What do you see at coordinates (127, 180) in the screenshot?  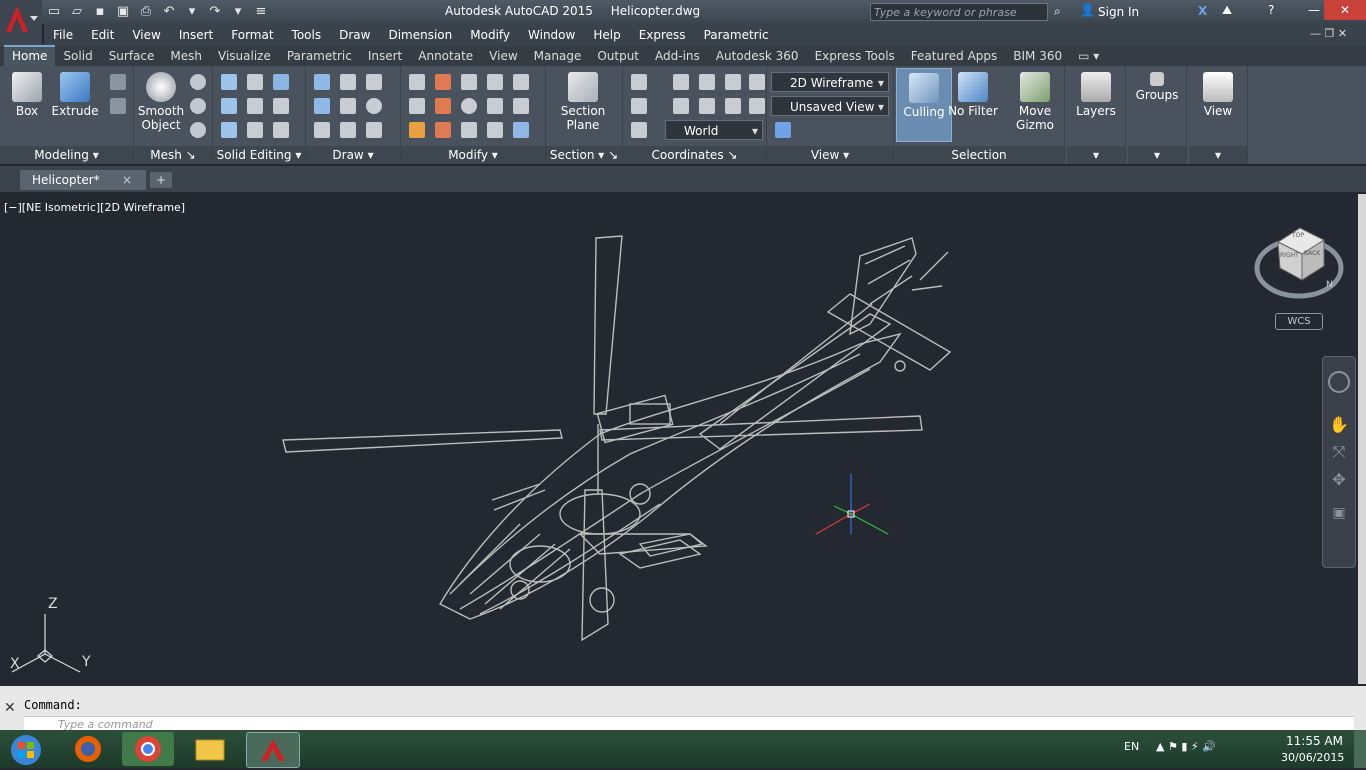 I see `file-tab-close-icon: ×` at bounding box center [127, 180].